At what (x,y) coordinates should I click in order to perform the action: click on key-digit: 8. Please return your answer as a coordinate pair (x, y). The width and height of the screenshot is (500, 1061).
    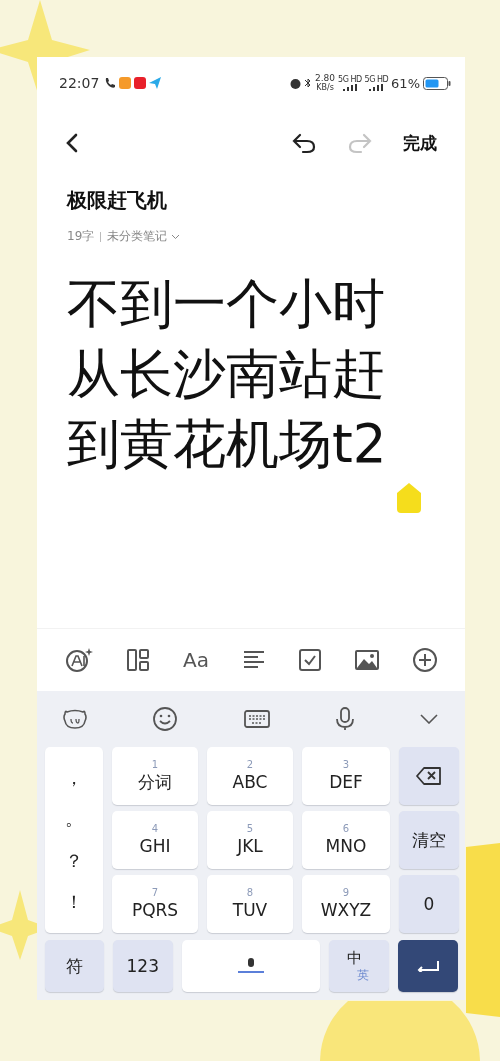
    Looking at the image, I should click on (250, 893).